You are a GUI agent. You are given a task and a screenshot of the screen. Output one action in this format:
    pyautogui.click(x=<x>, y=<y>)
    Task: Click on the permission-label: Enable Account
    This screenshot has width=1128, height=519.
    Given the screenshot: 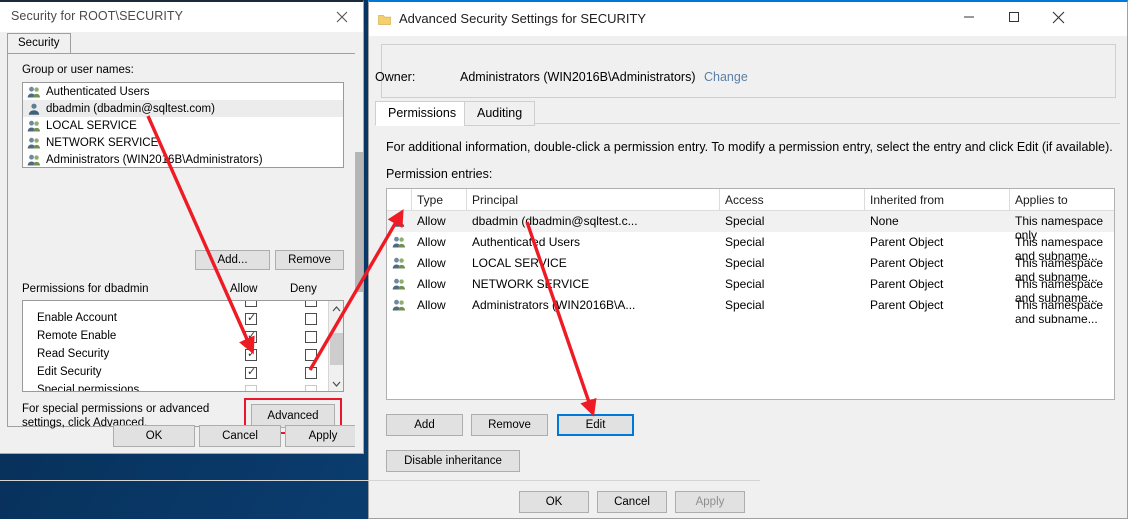 What is the action you would take?
    pyautogui.click(x=77, y=318)
    